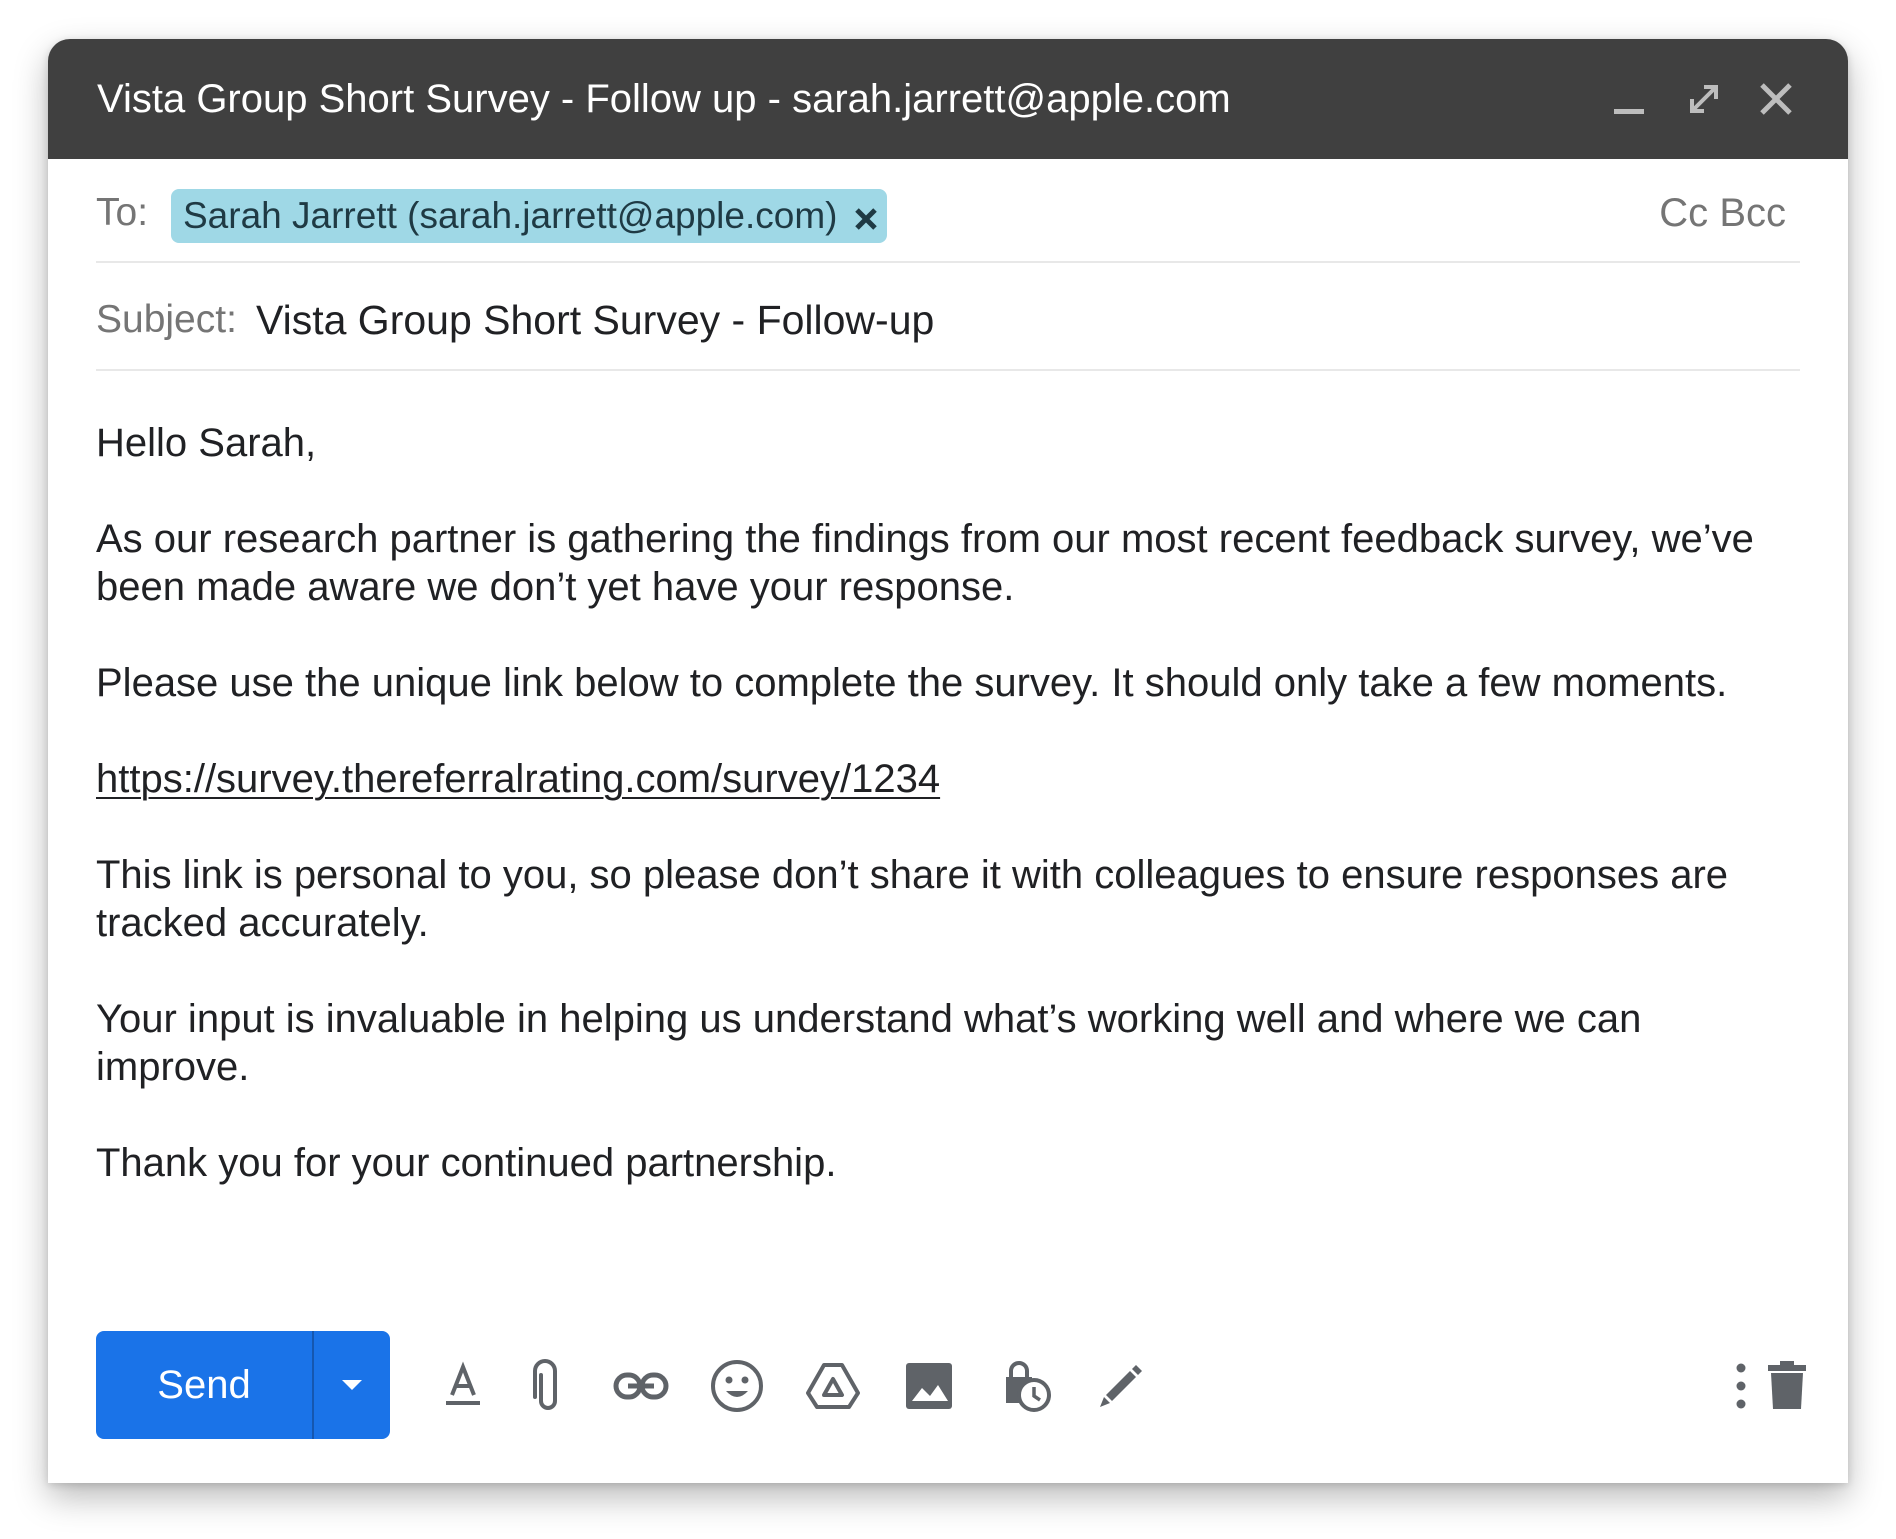  I want to click on close-icon, so click(1776, 99).